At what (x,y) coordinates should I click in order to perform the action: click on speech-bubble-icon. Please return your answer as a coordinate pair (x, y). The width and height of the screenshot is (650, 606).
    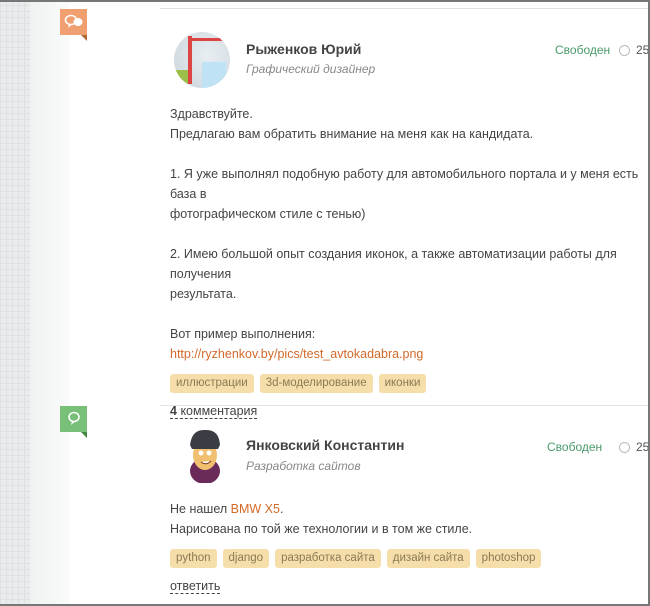
    Looking at the image, I should click on (73, 418).